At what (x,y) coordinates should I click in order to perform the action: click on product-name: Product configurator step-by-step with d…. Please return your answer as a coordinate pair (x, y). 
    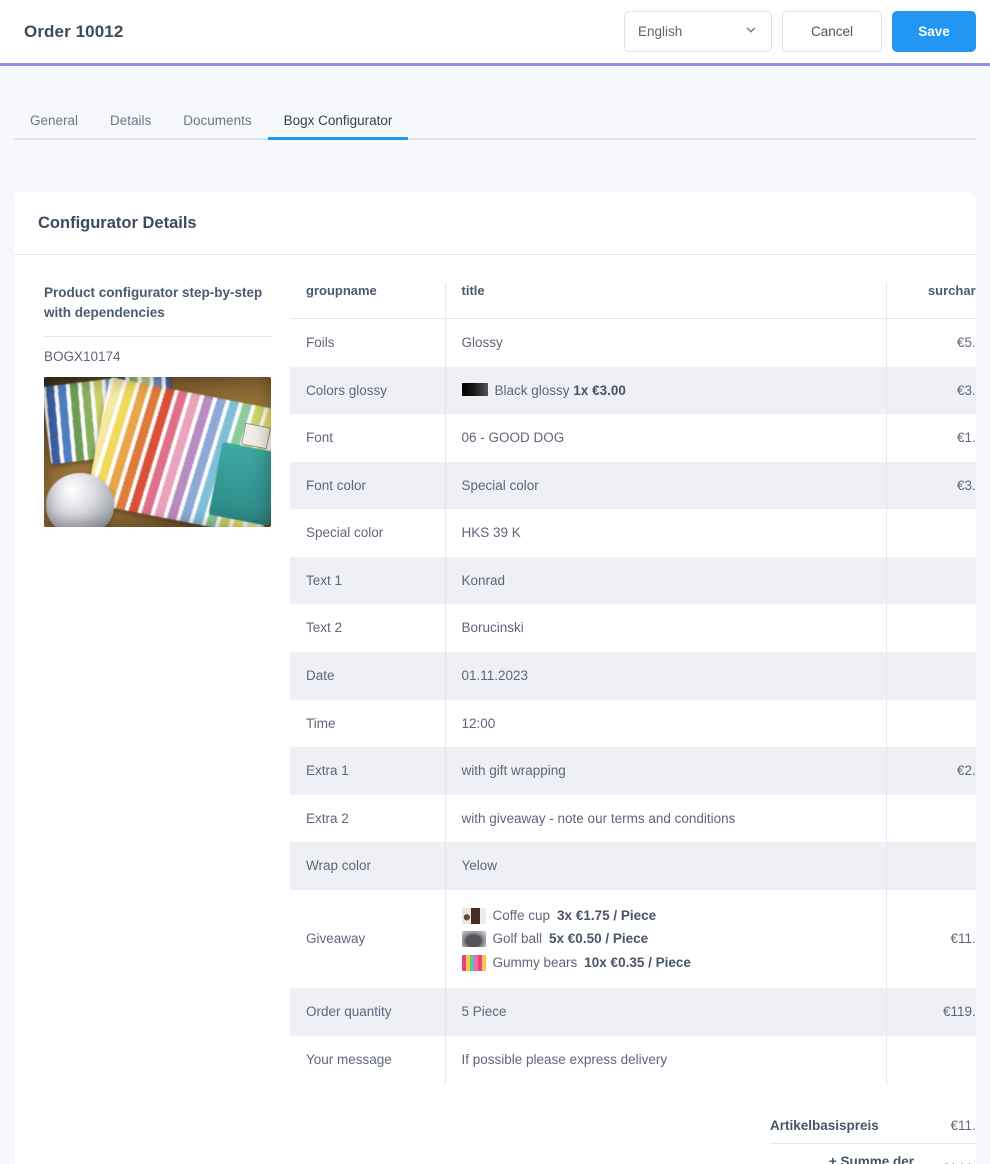
    Looking at the image, I should click on (153, 302).